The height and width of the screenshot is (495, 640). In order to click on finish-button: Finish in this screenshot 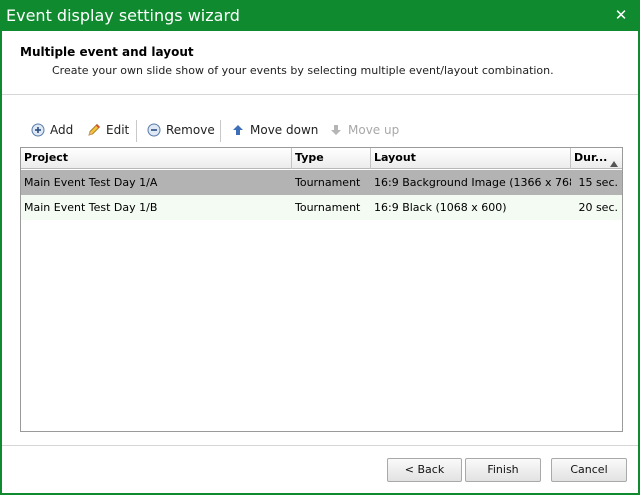, I will do `click(503, 470)`.